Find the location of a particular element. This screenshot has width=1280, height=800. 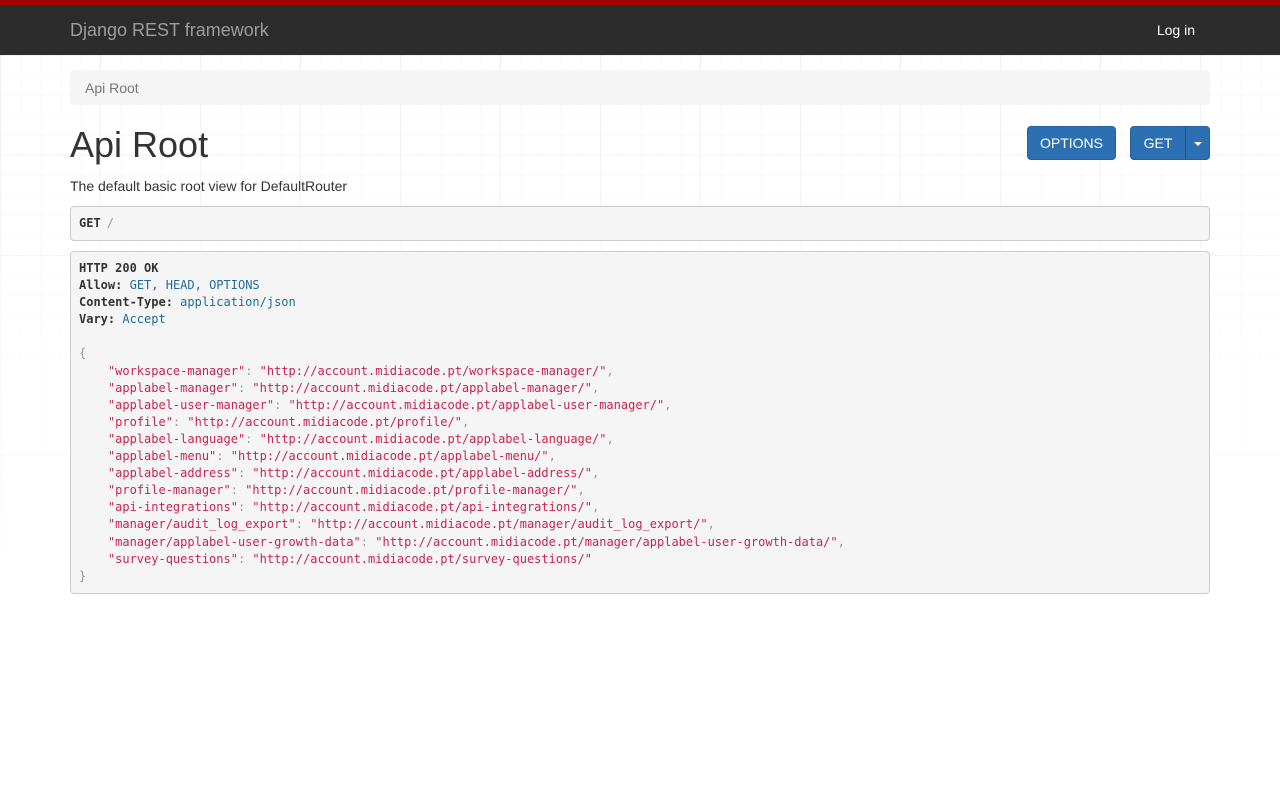

response-header-key: Vary: is located at coordinates (97, 319).